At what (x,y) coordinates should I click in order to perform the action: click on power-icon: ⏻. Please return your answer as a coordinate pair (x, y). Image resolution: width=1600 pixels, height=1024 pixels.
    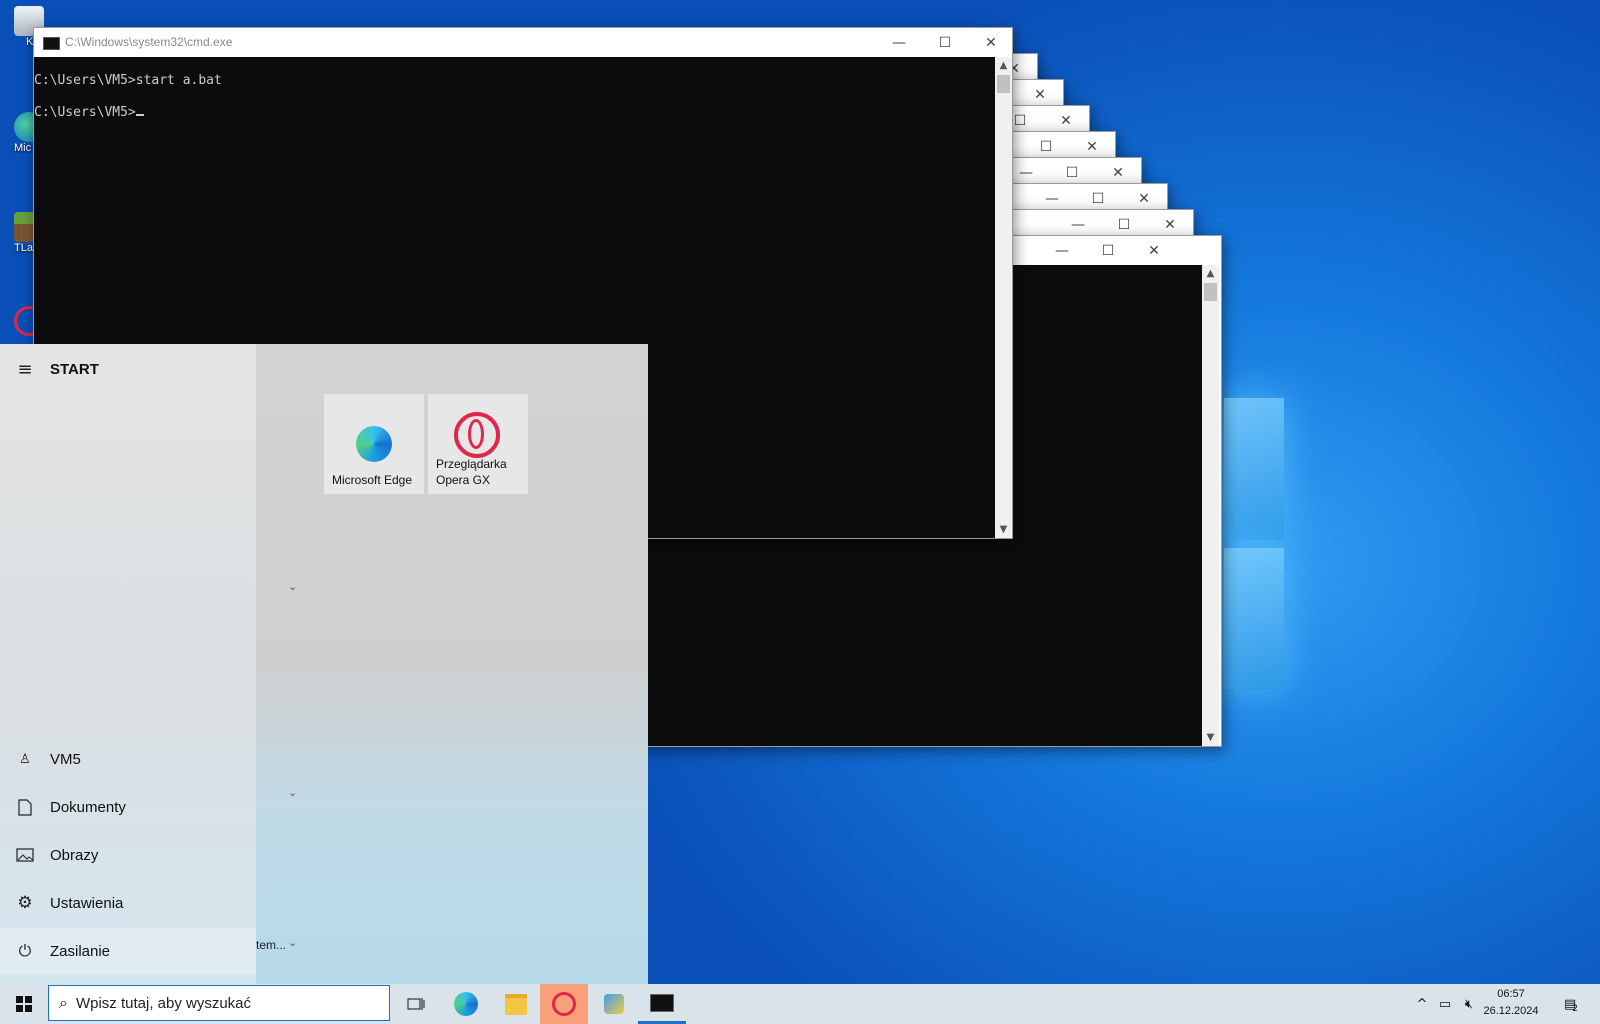
    Looking at the image, I should click on (25, 950).